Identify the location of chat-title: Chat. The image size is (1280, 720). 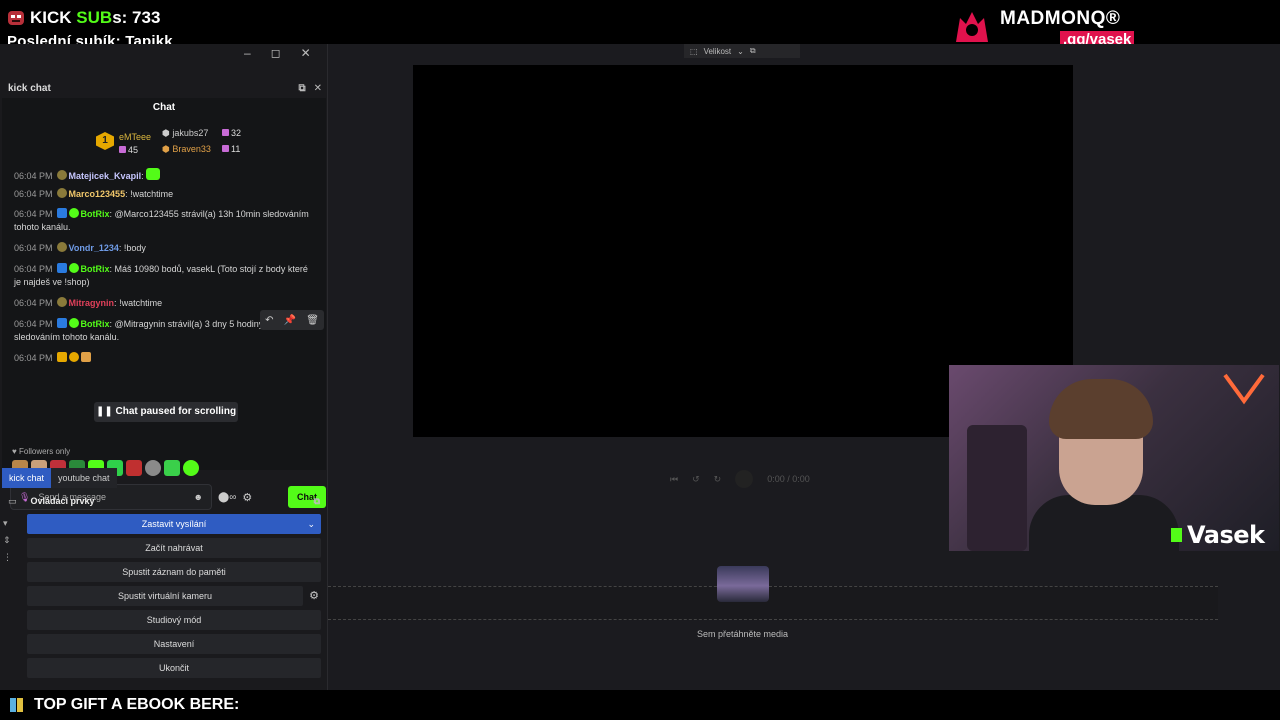
(164, 107).